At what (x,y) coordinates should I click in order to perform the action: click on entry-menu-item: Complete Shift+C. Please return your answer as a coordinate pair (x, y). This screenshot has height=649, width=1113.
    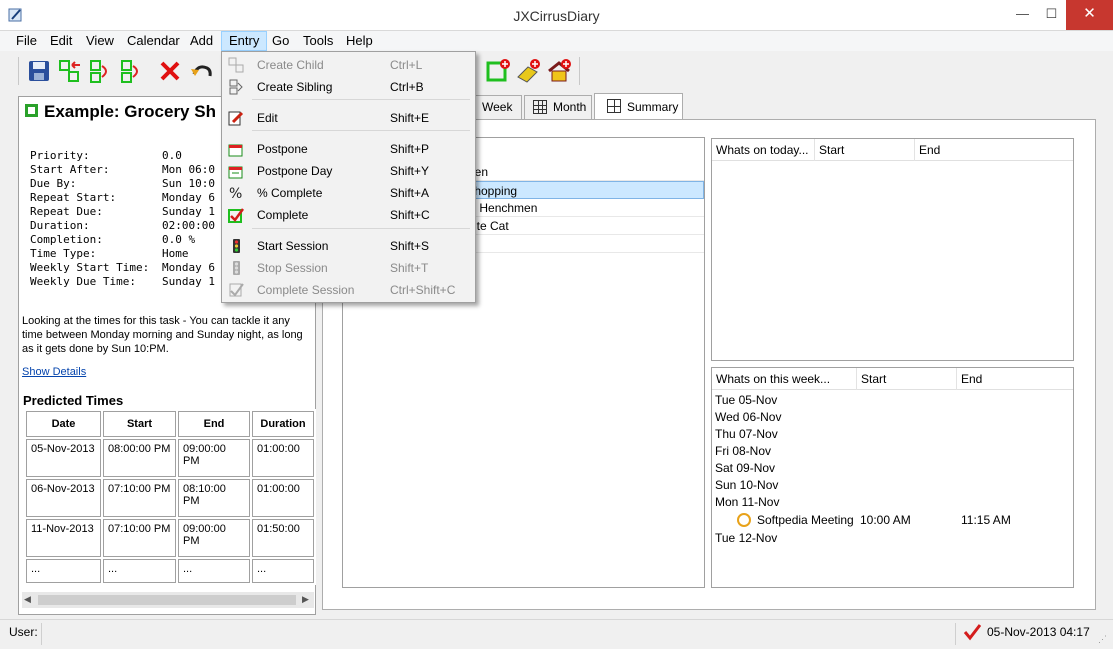
    Looking at the image, I should click on (348, 215).